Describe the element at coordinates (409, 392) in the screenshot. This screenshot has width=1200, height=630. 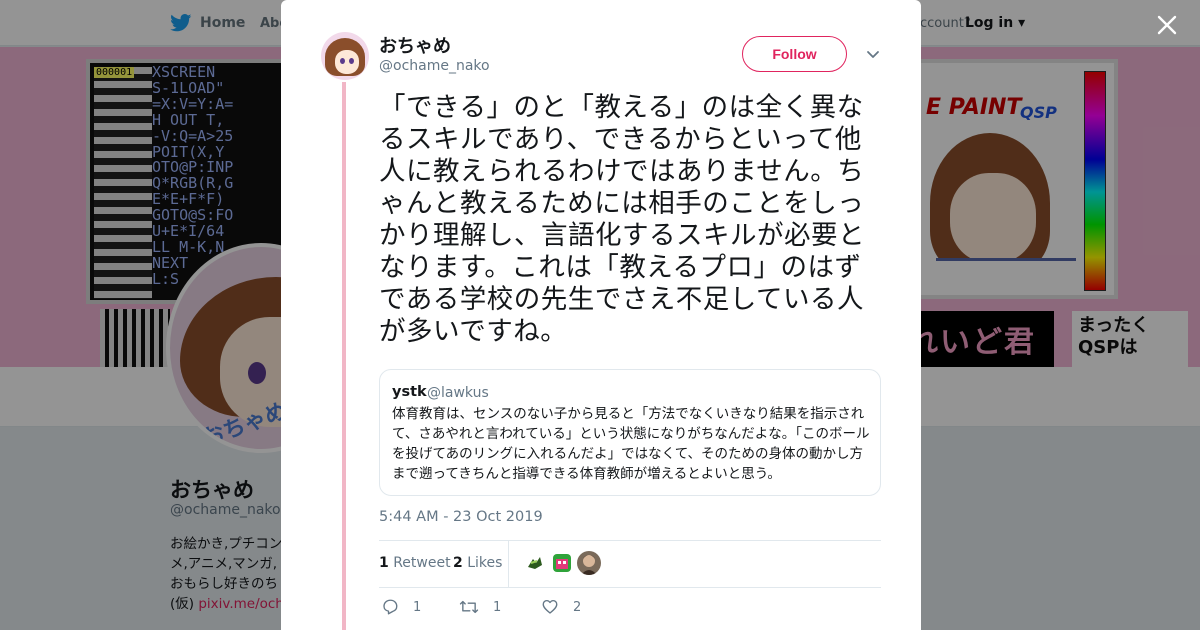
I see `quoted-author-name: ystk` at that location.